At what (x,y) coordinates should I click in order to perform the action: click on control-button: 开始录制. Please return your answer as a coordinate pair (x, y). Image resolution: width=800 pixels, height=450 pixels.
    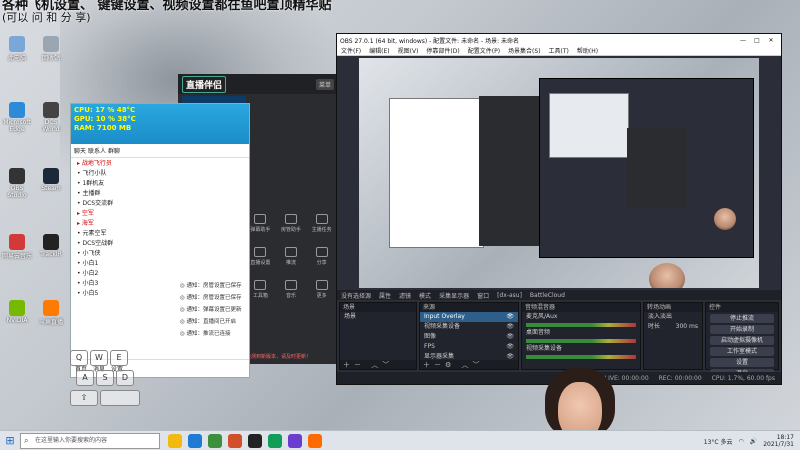
    Looking at the image, I should click on (742, 329).